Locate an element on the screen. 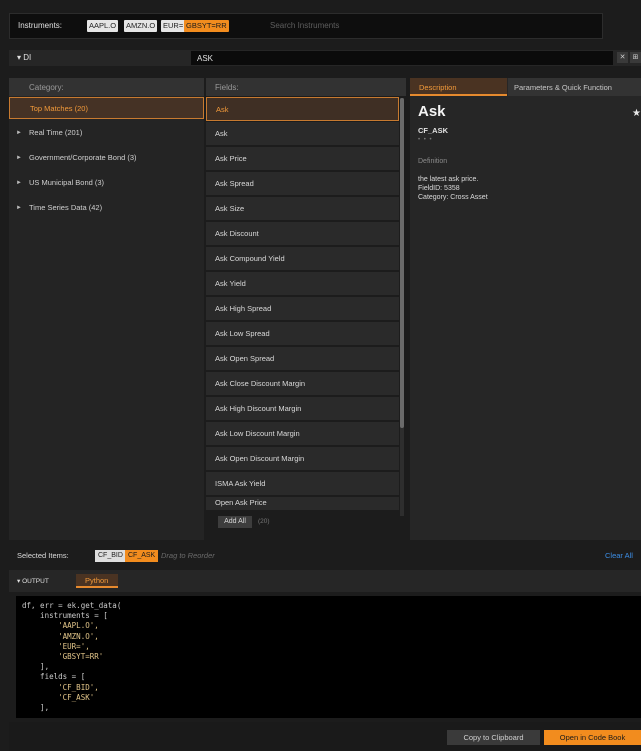  field-row: Ask Low Spread is located at coordinates (302, 334).